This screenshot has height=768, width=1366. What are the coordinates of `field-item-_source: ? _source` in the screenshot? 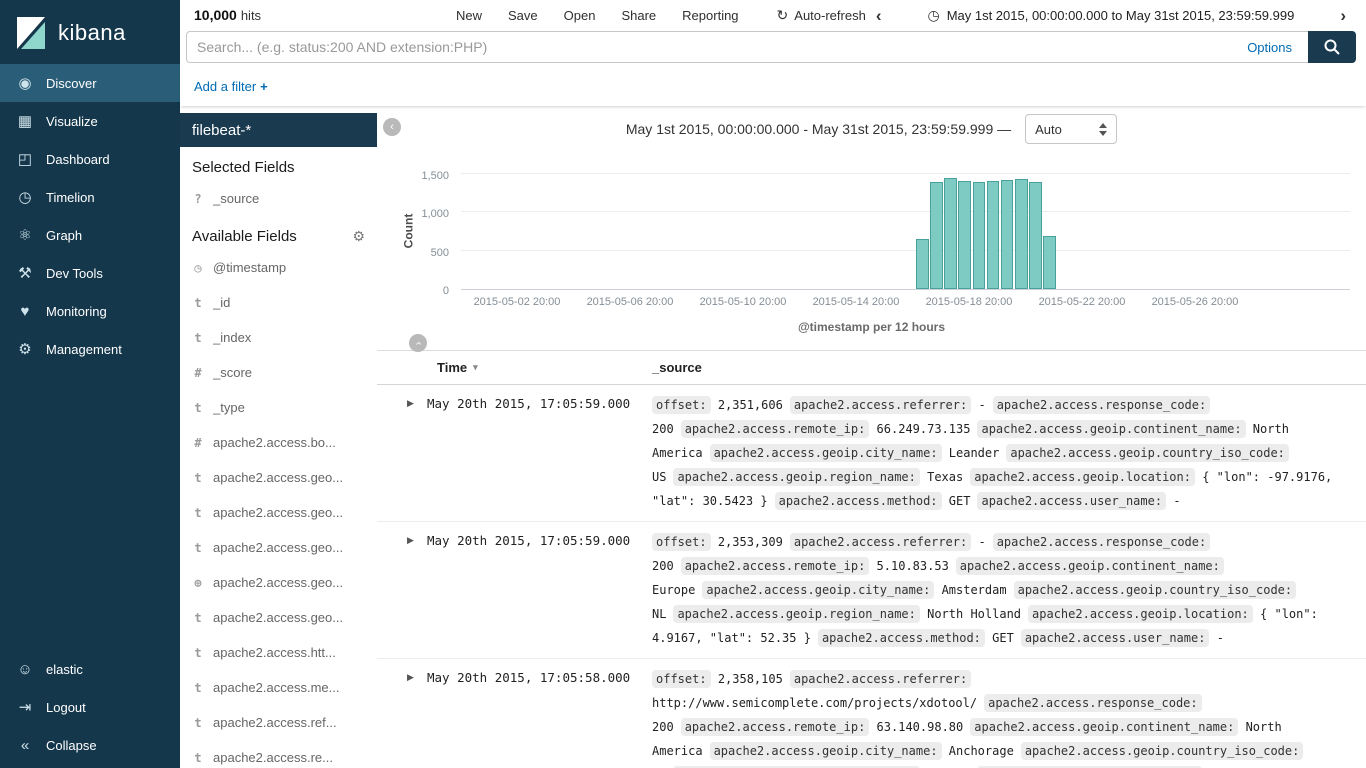 It's located at (278, 198).